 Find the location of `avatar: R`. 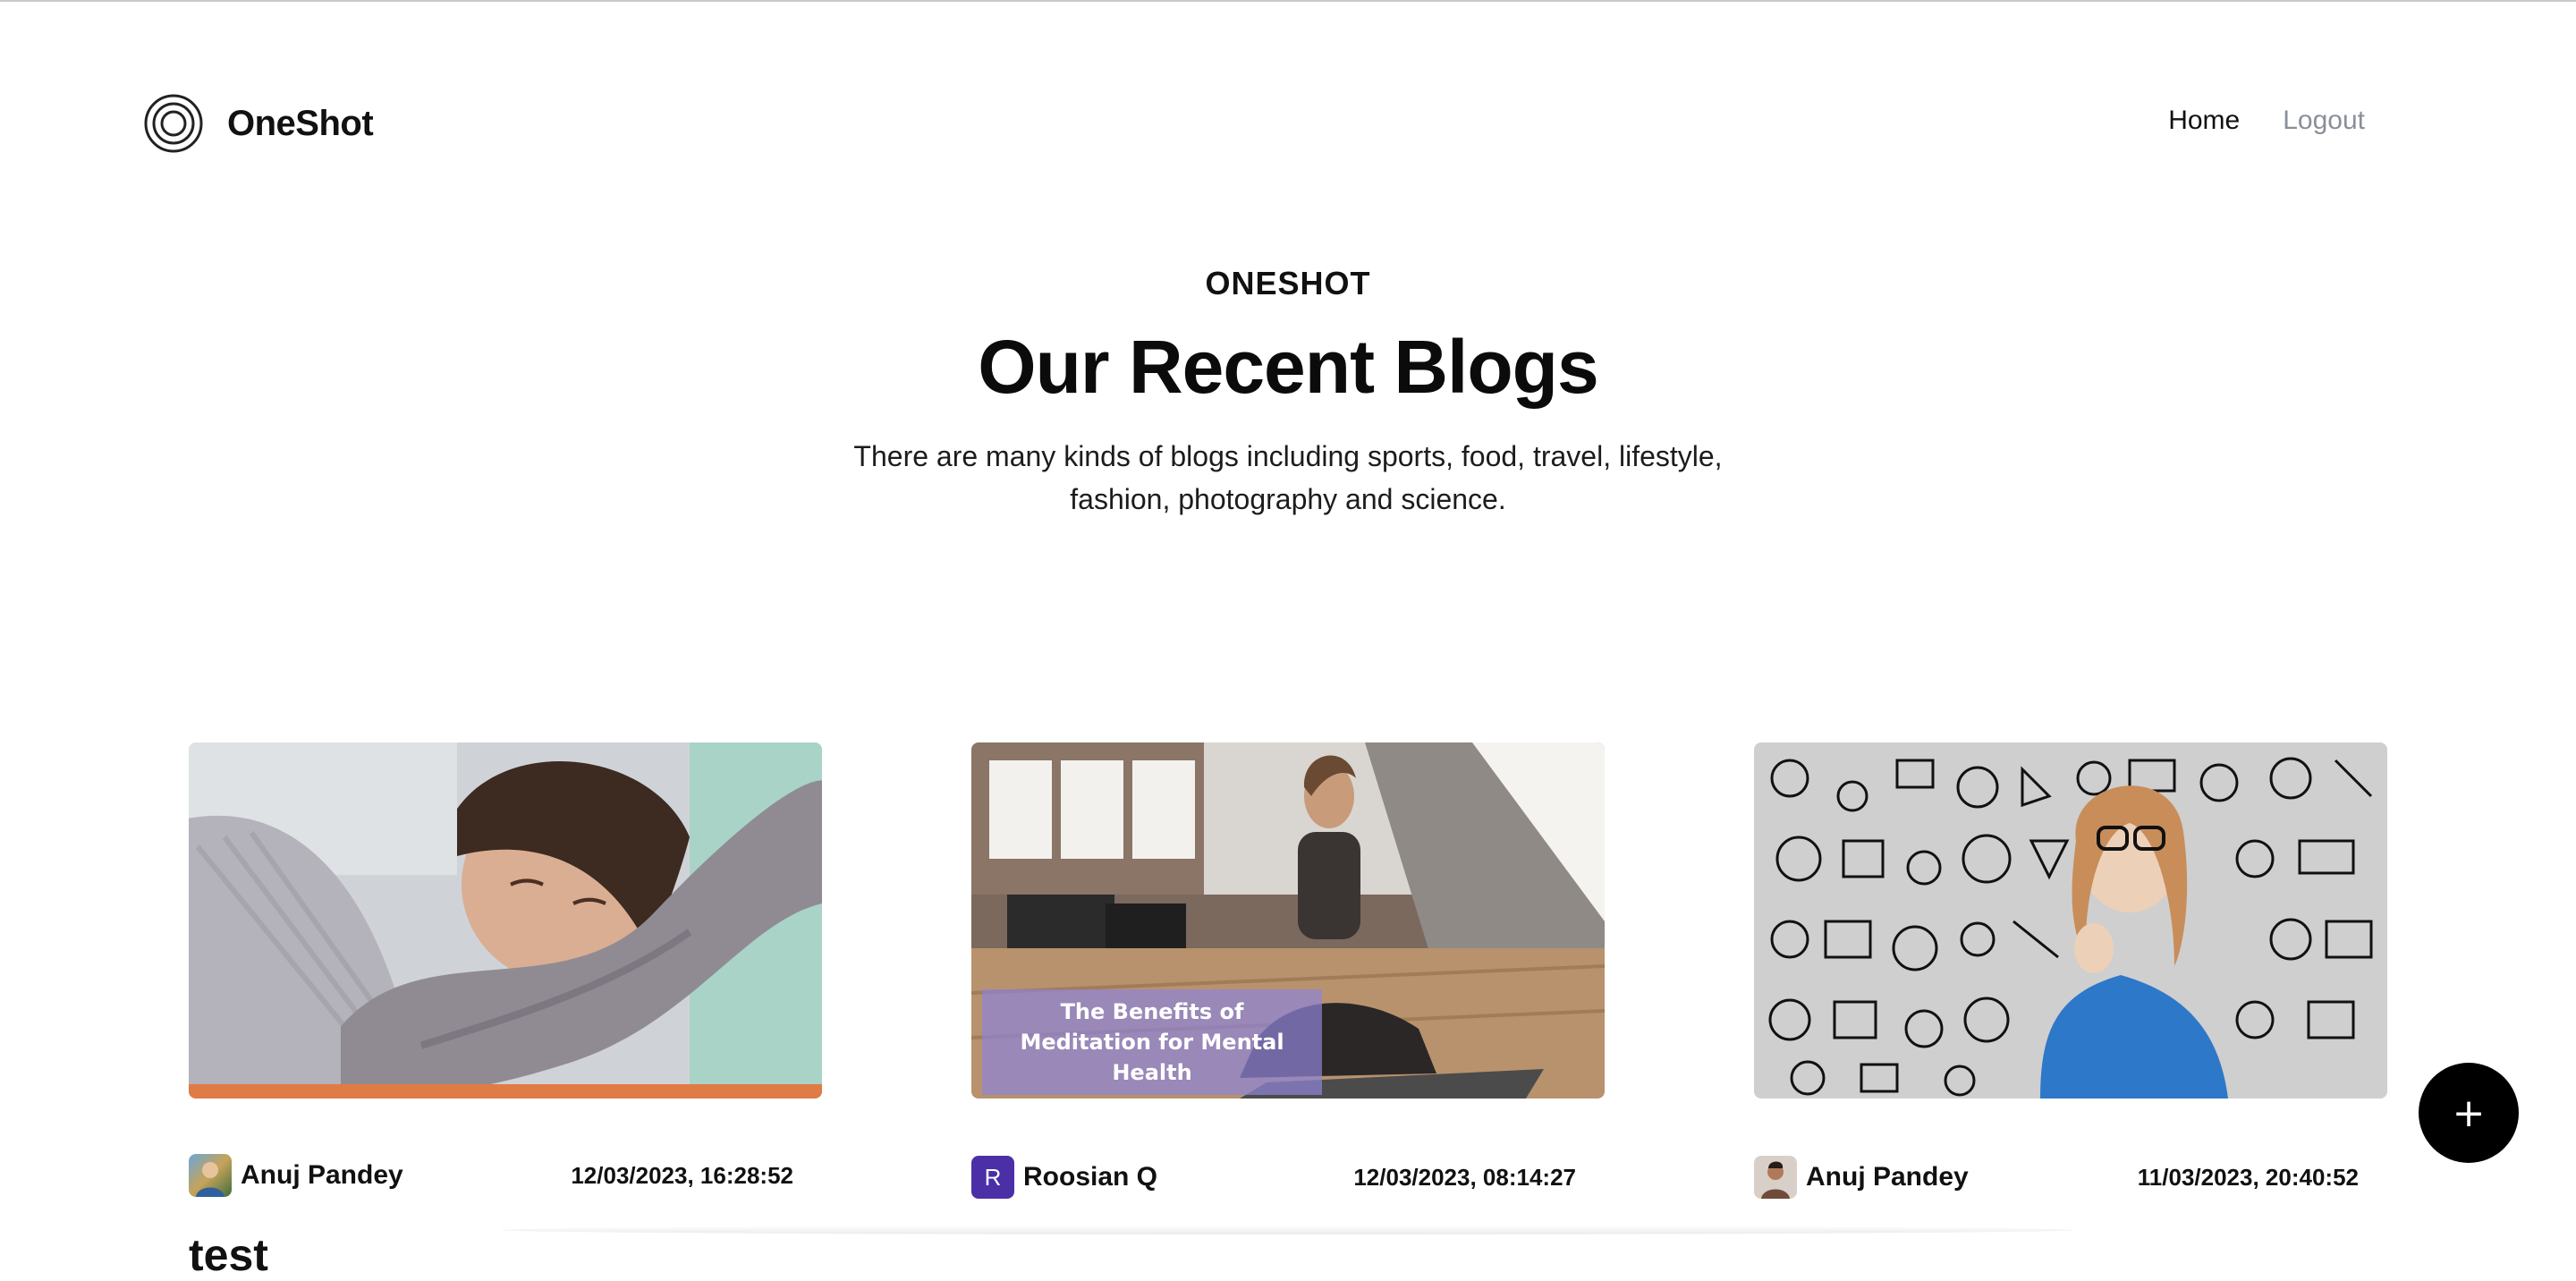

avatar: R is located at coordinates (992, 1177).